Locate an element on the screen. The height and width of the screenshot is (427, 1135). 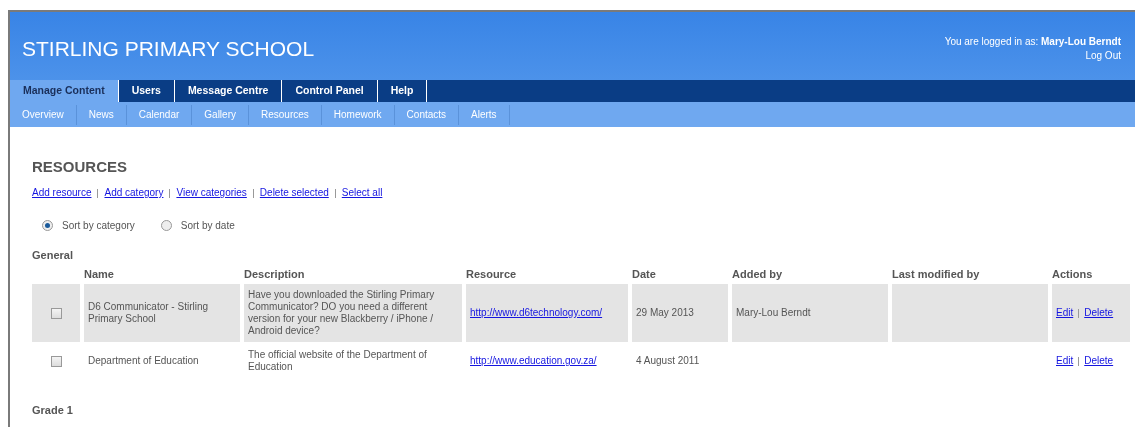
page-title: RESOURCES is located at coordinates (80, 166).